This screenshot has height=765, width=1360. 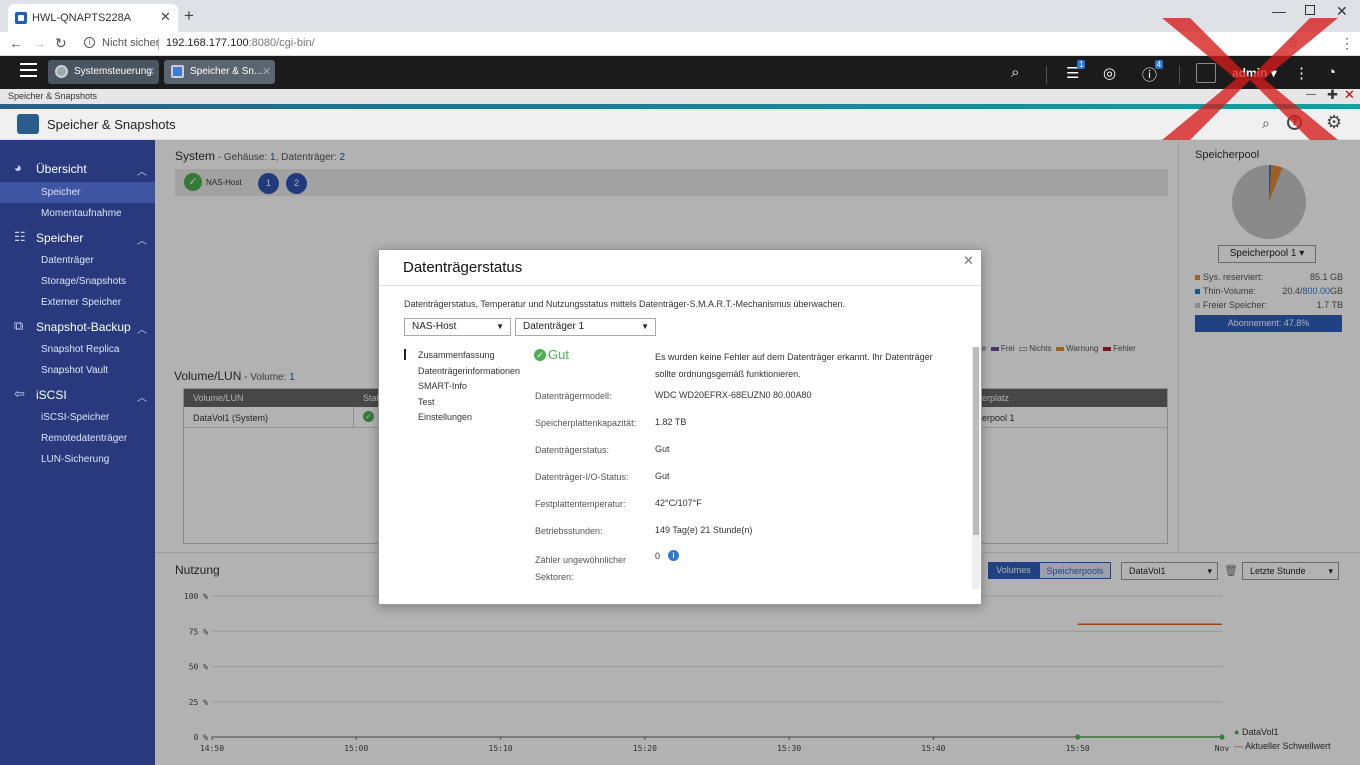 I want to click on gear-icon, so click(x=61, y=71).